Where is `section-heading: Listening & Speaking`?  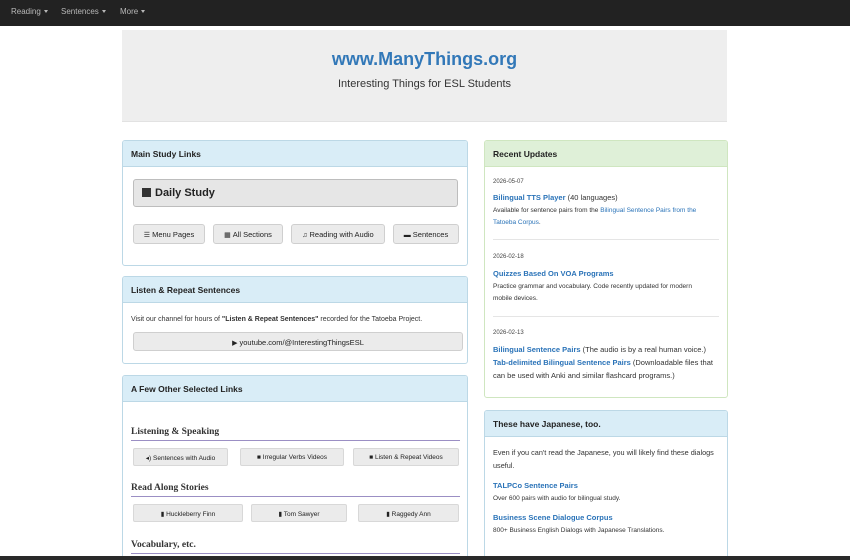 section-heading: Listening & Speaking is located at coordinates (175, 432).